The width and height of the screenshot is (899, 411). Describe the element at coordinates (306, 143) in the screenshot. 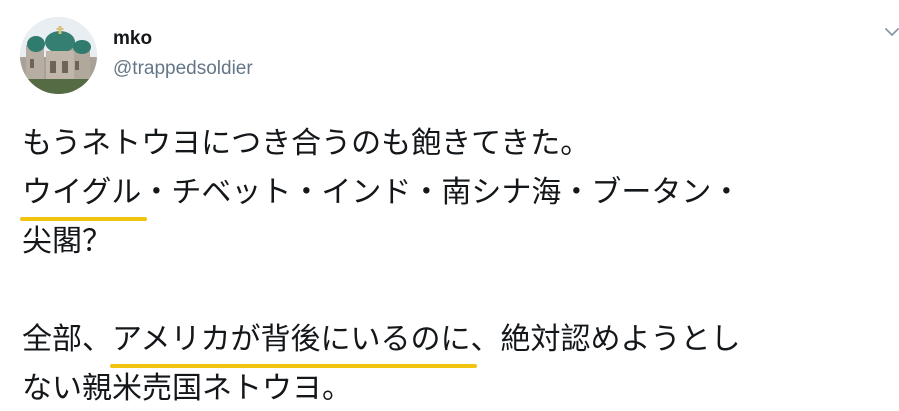

I see `tweet-line-1: もうネトウヨにつき合うのも飽きてきた。` at that location.